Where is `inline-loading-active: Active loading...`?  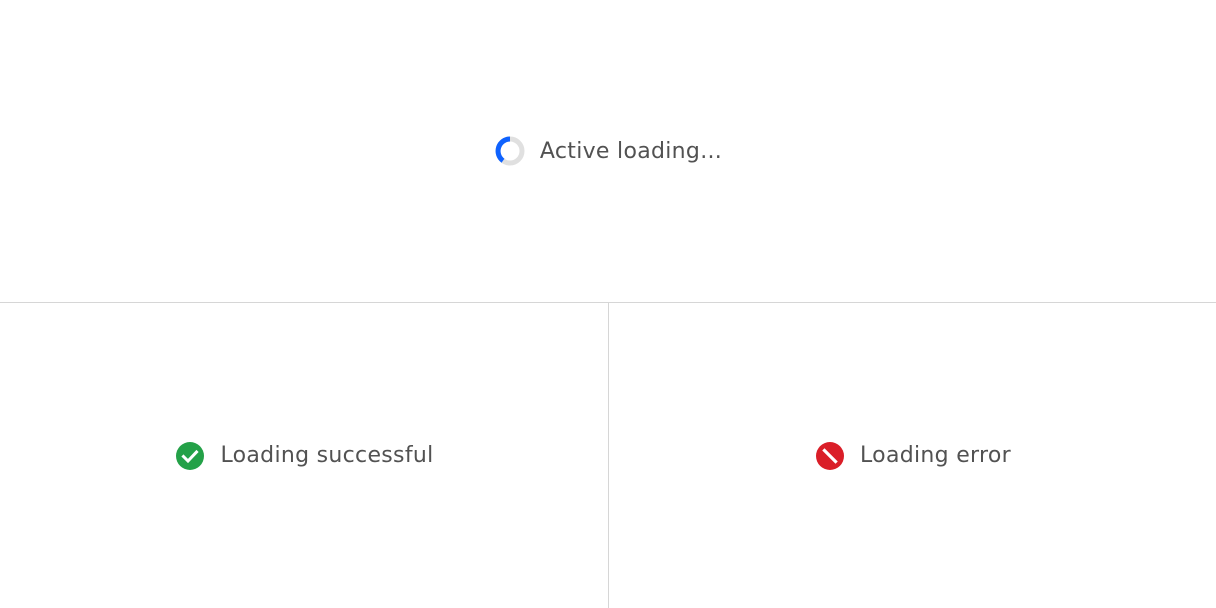 inline-loading-active: Active loading... is located at coordinates (608, 151).